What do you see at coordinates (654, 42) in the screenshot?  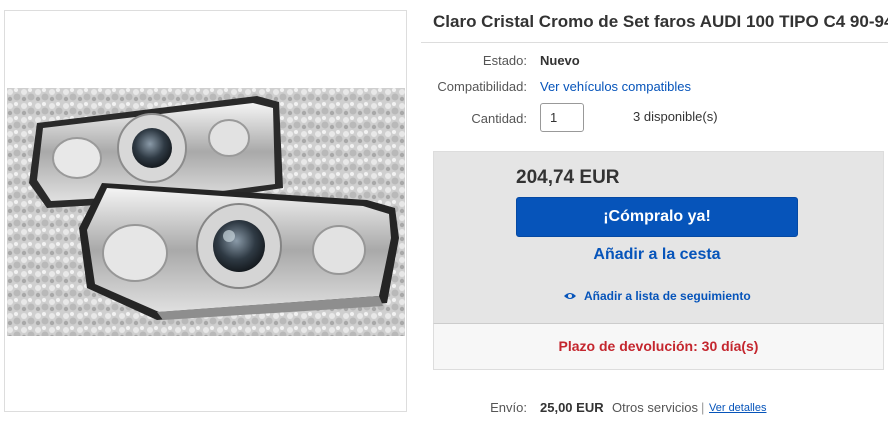 I see `title-divider` at bounding box center [654, 42].